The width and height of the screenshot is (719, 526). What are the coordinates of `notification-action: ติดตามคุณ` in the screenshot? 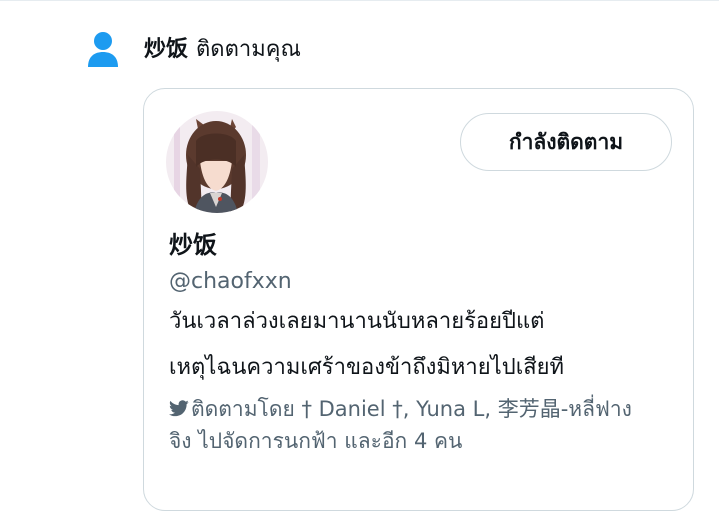 It's located at (248, 49).